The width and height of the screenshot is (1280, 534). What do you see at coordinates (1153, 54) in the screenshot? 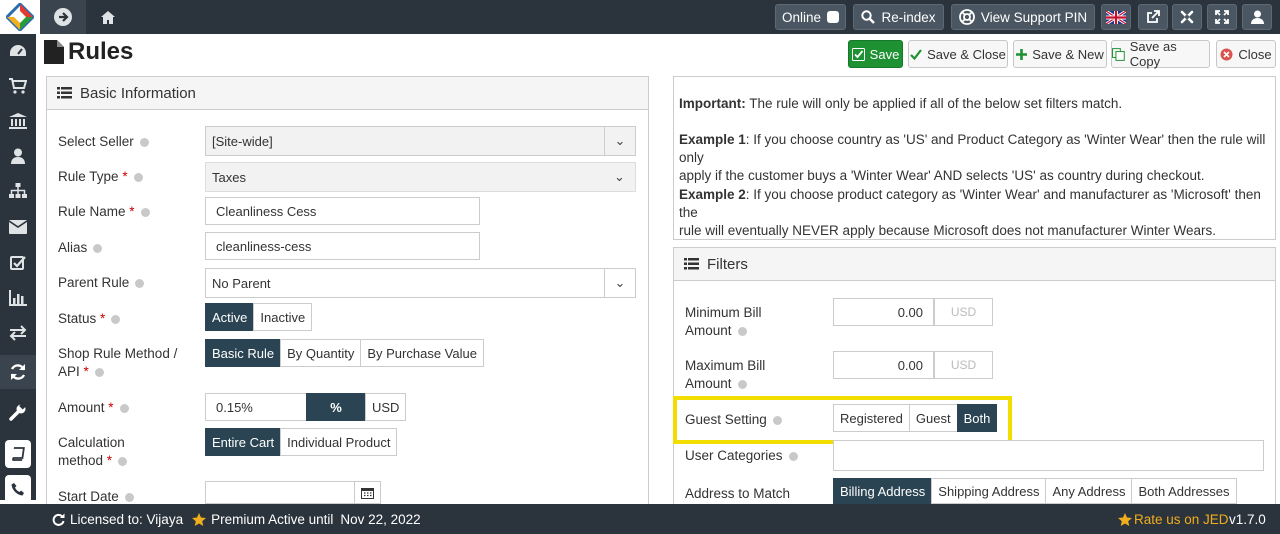
I see `save-copy-label: Save as Copy` at bounding box center [1153, 54].